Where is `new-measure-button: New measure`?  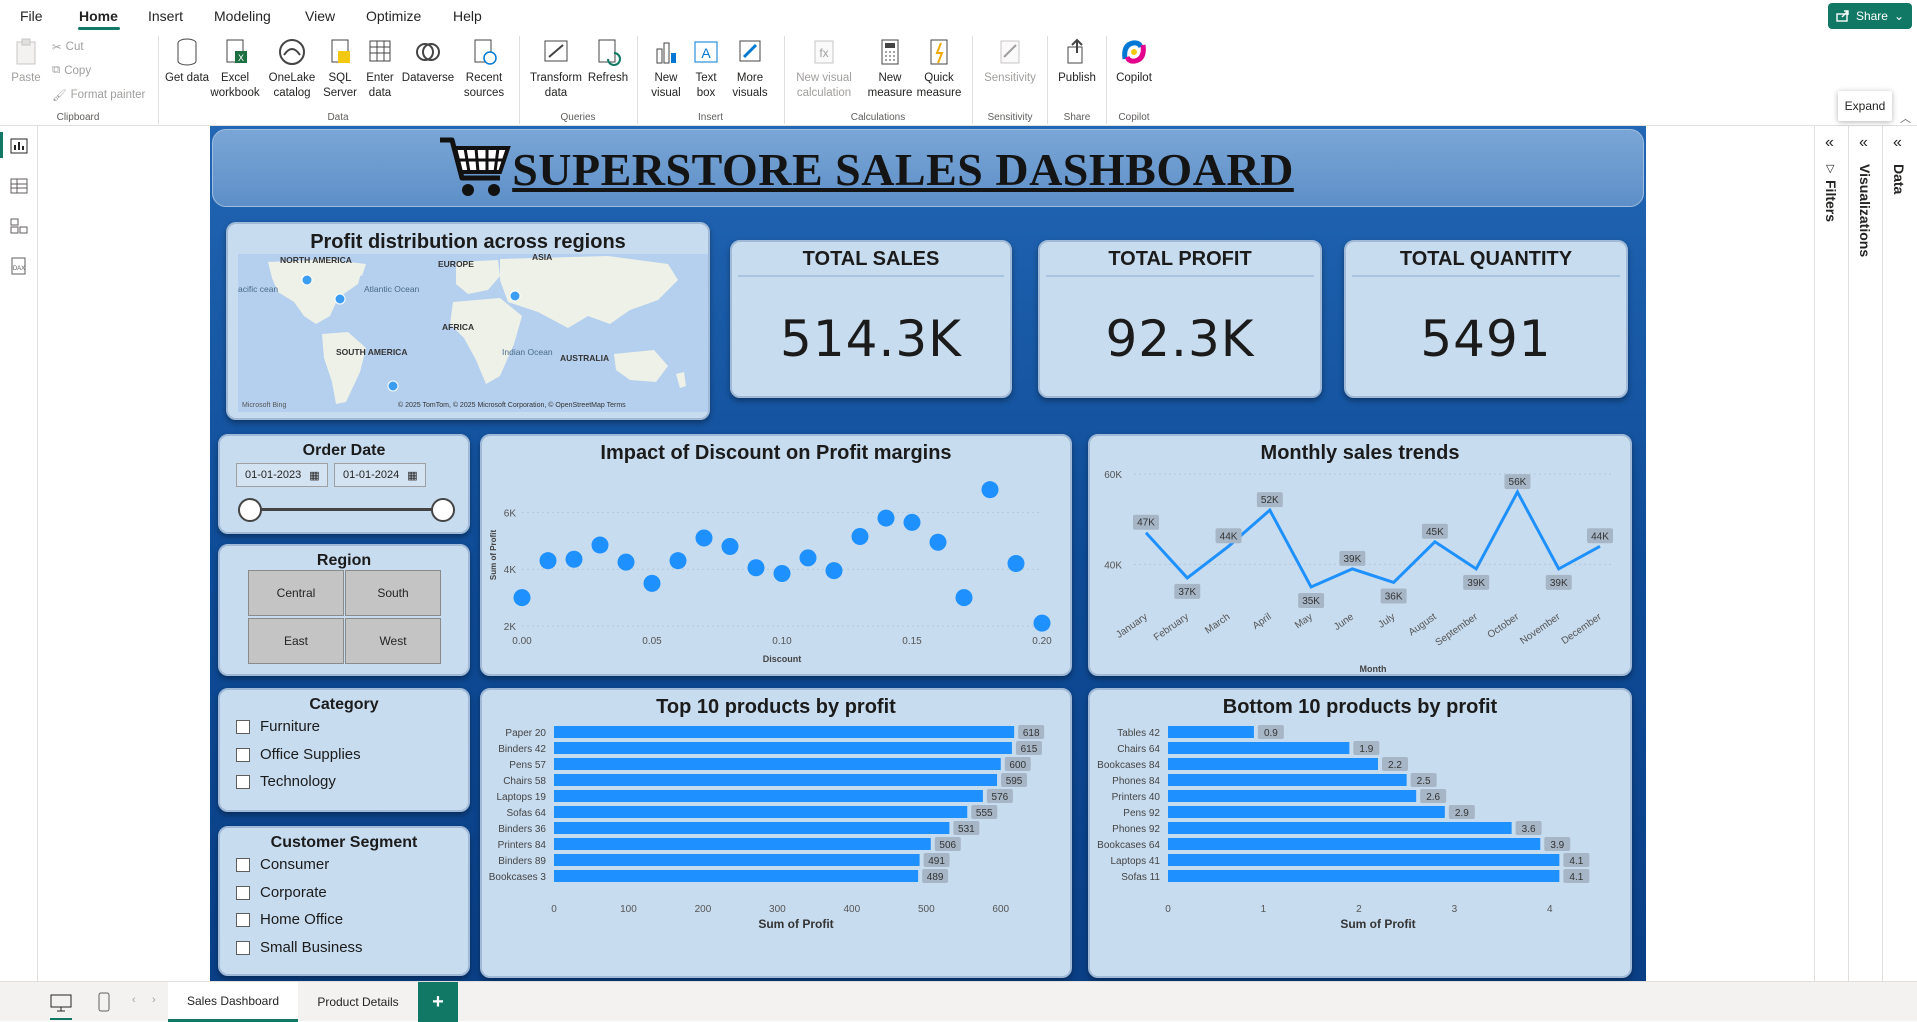 new-measure-button: New measure is located at coordinates (890, 68).